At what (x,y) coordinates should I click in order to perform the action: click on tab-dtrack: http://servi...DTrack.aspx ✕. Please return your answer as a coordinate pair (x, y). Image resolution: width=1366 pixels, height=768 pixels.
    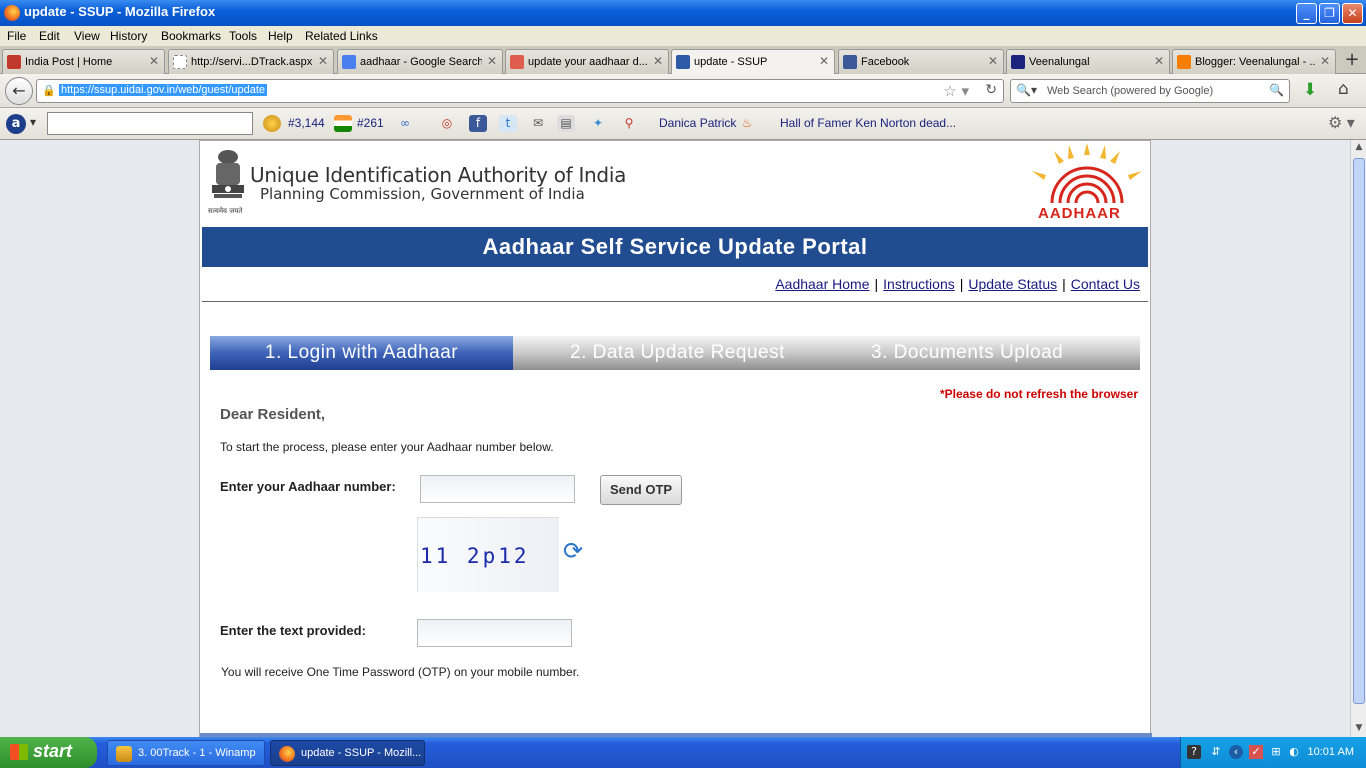
    Looking at the image, I should click on (251, 61).